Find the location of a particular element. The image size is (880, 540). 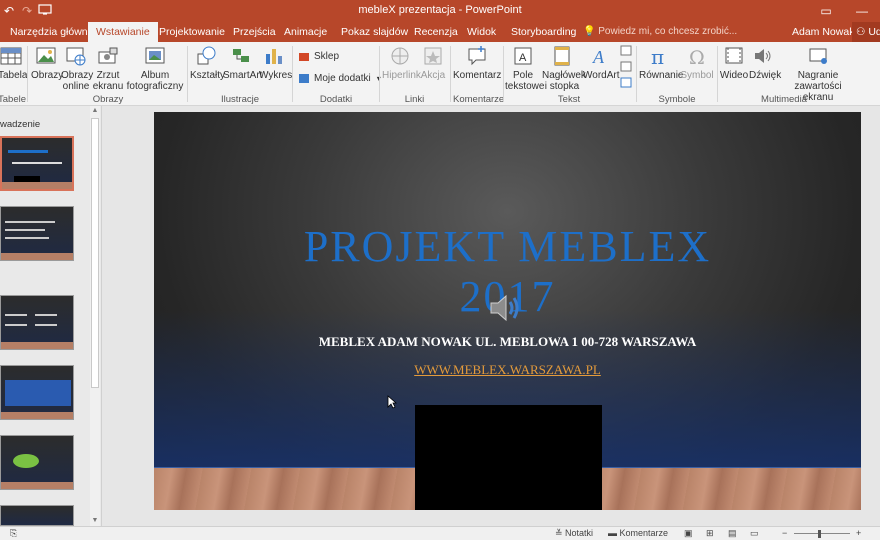

shapes-label: Kształty is located at coordinates (208, 75).